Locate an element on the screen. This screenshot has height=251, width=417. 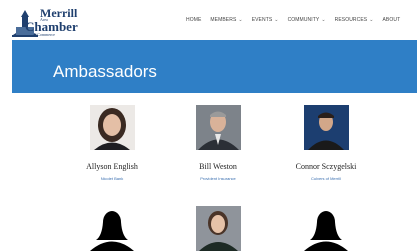
nav-events-label: EVENTS is located at coordinates (262, 20).